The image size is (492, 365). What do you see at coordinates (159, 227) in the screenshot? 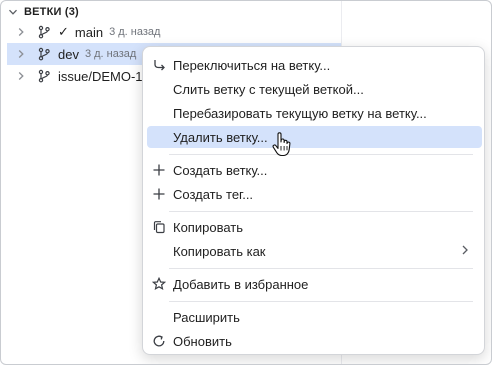
I see `copy-icon` at bounding box center [159, 227].